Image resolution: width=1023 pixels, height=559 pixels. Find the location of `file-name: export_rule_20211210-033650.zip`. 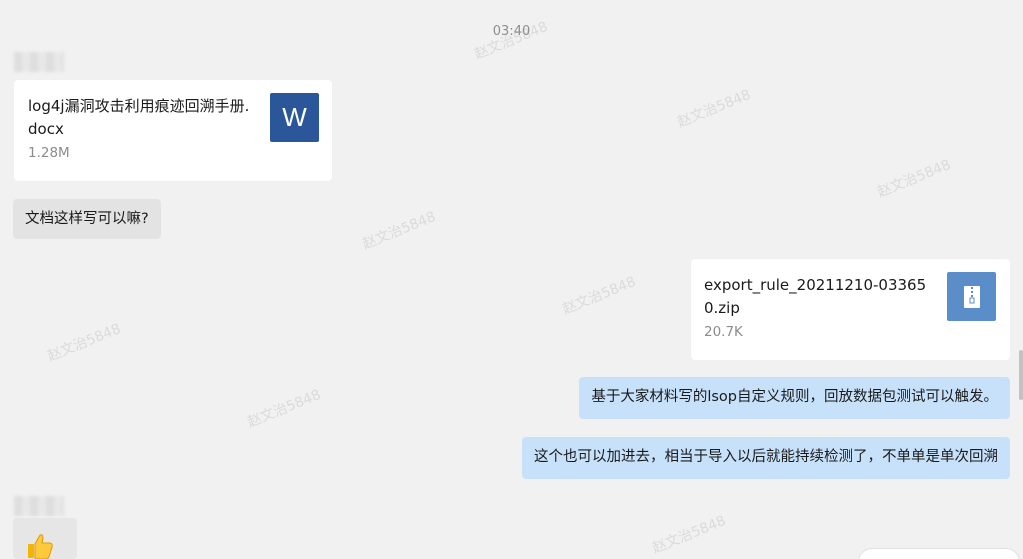

file-name: export_rule_20211210-033650.zip is located at coordinates (815, 296).